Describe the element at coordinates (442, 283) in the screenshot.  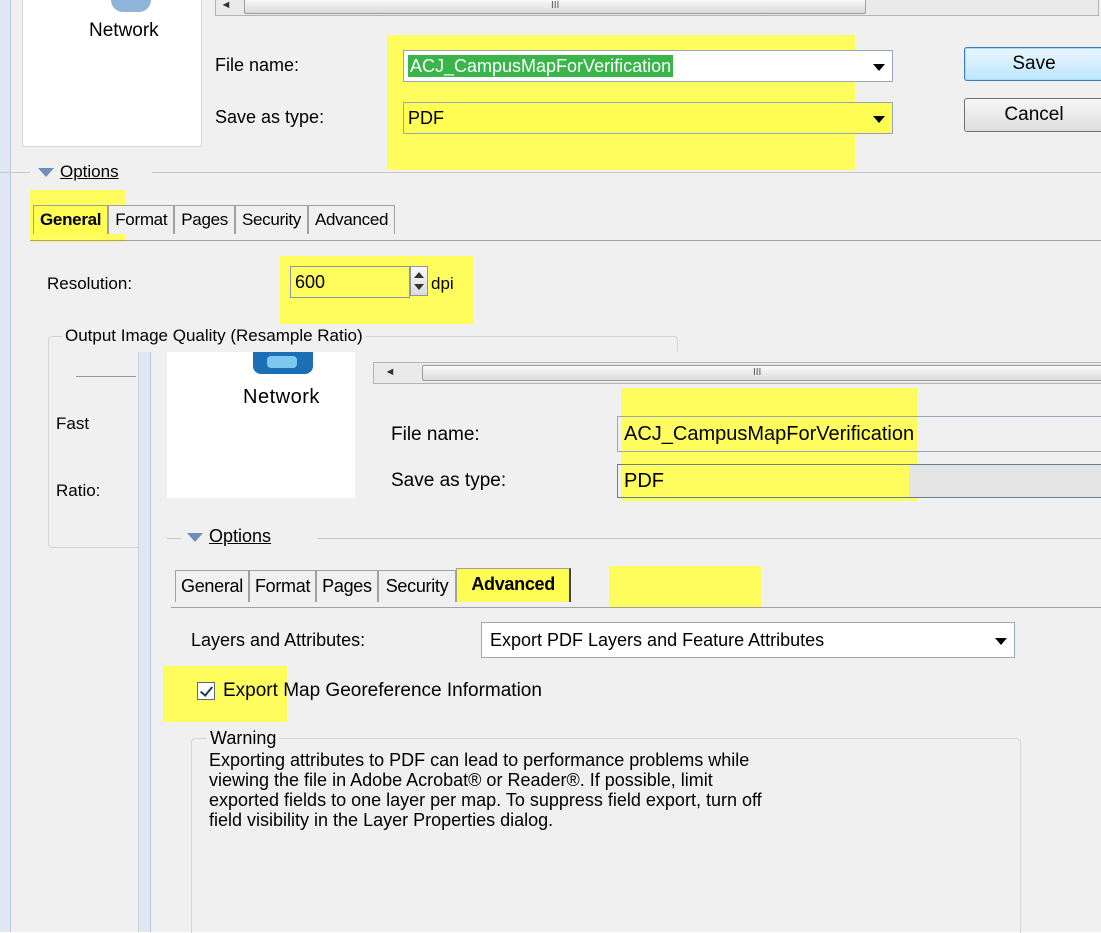
I see `resolution-unit: dpi` at that location.